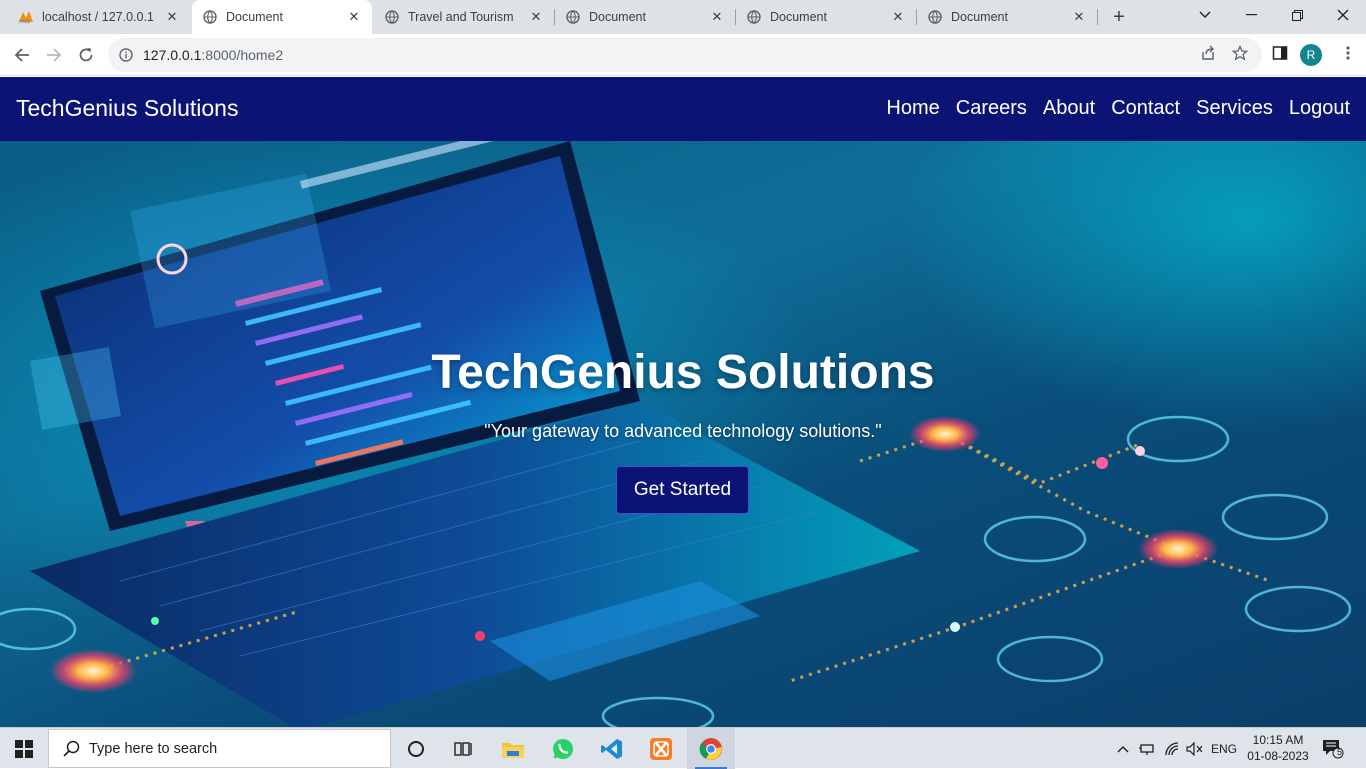 Image resolution: width=1366 pixels, height=769 pixels. I want to click on address-bar: 127.0.0.1:8000/home2, so click(685, 55).